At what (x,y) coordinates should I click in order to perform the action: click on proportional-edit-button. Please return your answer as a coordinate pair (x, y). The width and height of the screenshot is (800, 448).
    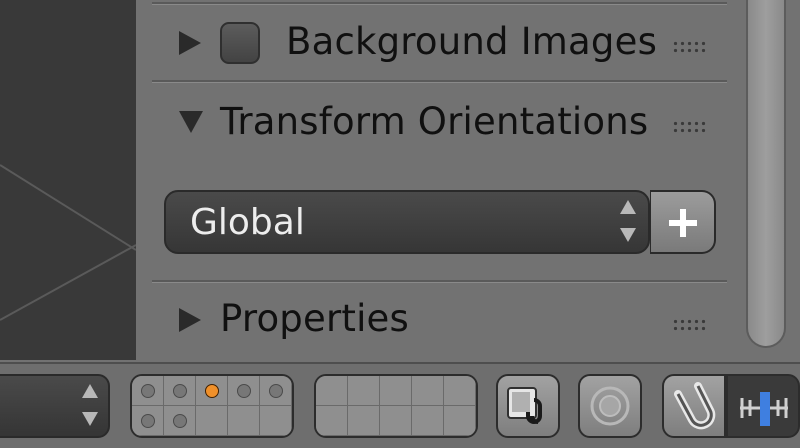
    Looking at the image, I should click on (610, 406).